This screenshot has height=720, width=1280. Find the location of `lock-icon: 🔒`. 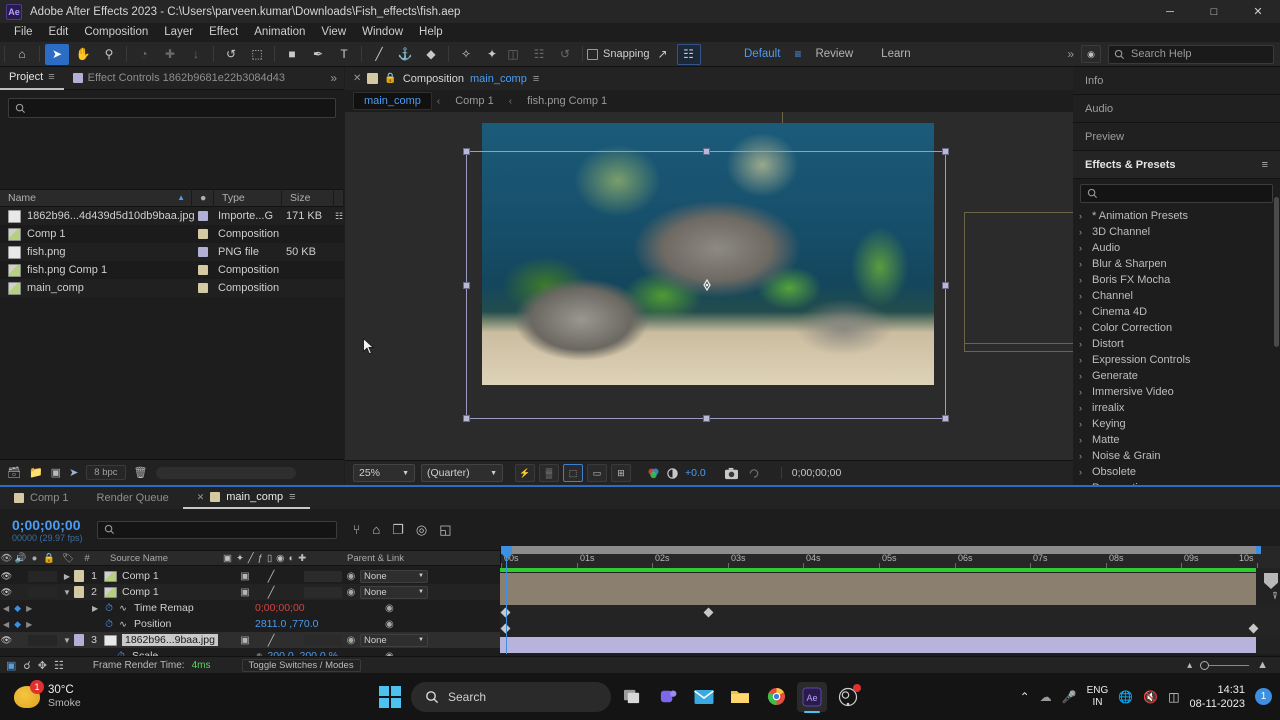

lock-icon: 🔒 is located at coordinates (49, 558).